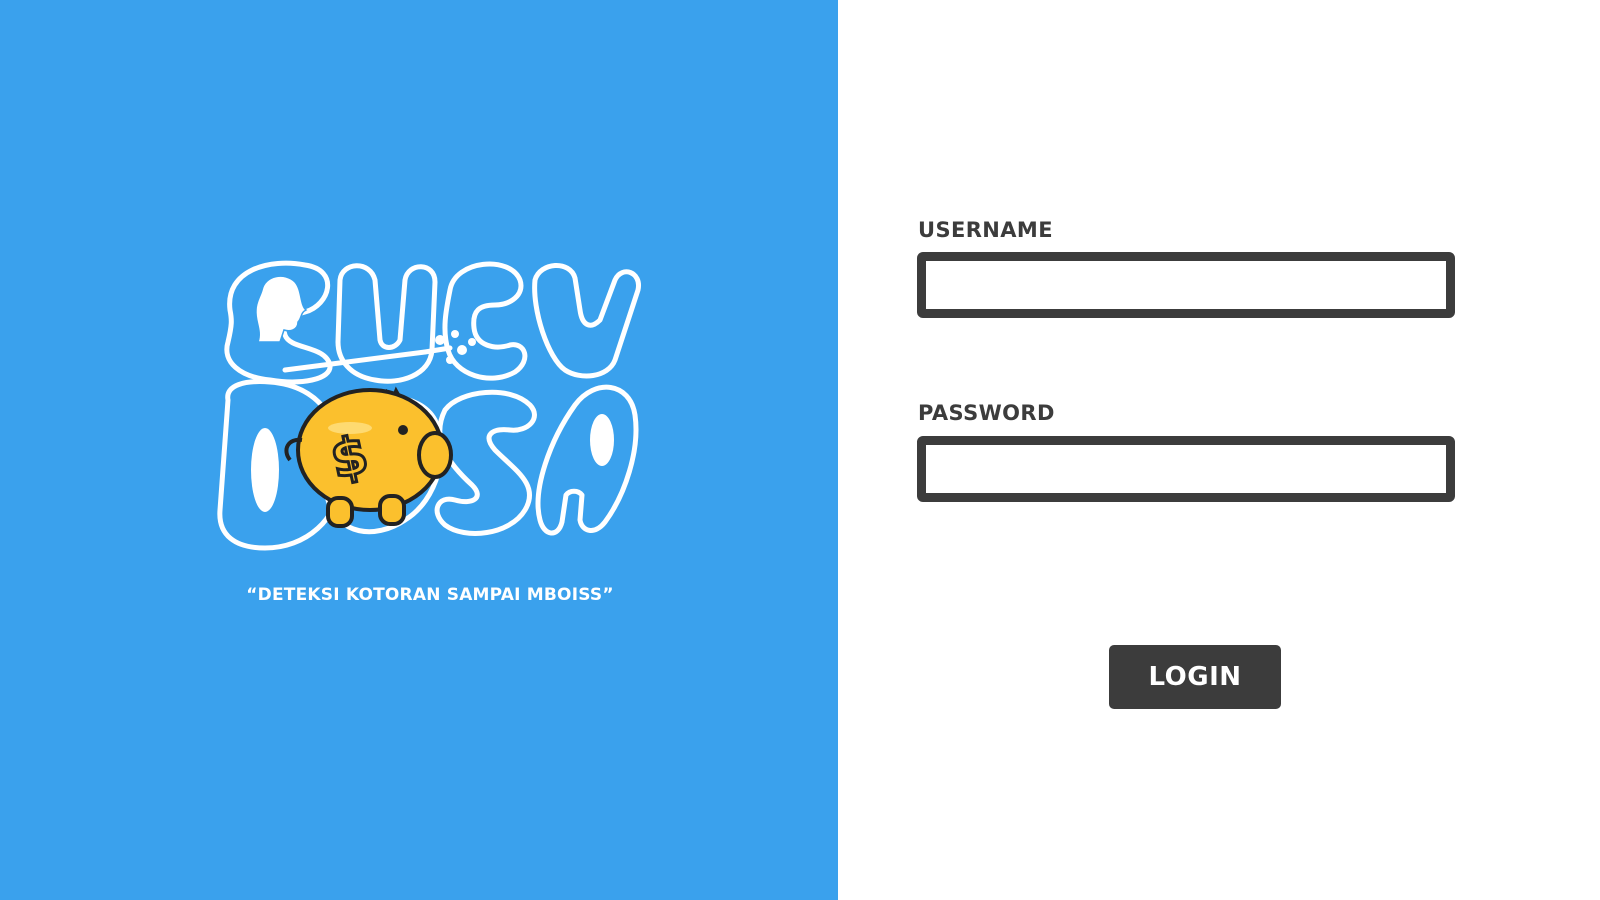  What do you see at coordinates (430, 407) in the screenshot?
I see `cuci-dosa-logo: $` at bounding box center [430, 407].